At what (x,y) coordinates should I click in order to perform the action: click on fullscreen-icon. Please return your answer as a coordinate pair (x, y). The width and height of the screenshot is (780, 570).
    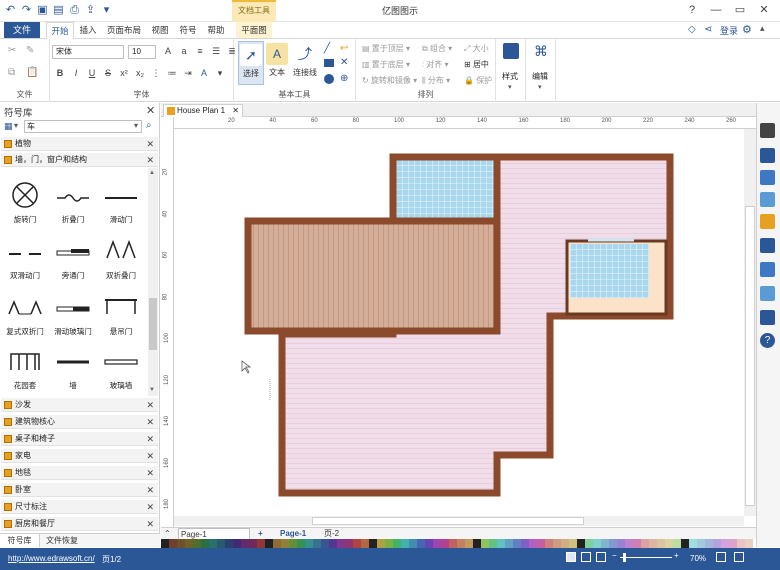
    Looking at the image, I should click on (586, 557).